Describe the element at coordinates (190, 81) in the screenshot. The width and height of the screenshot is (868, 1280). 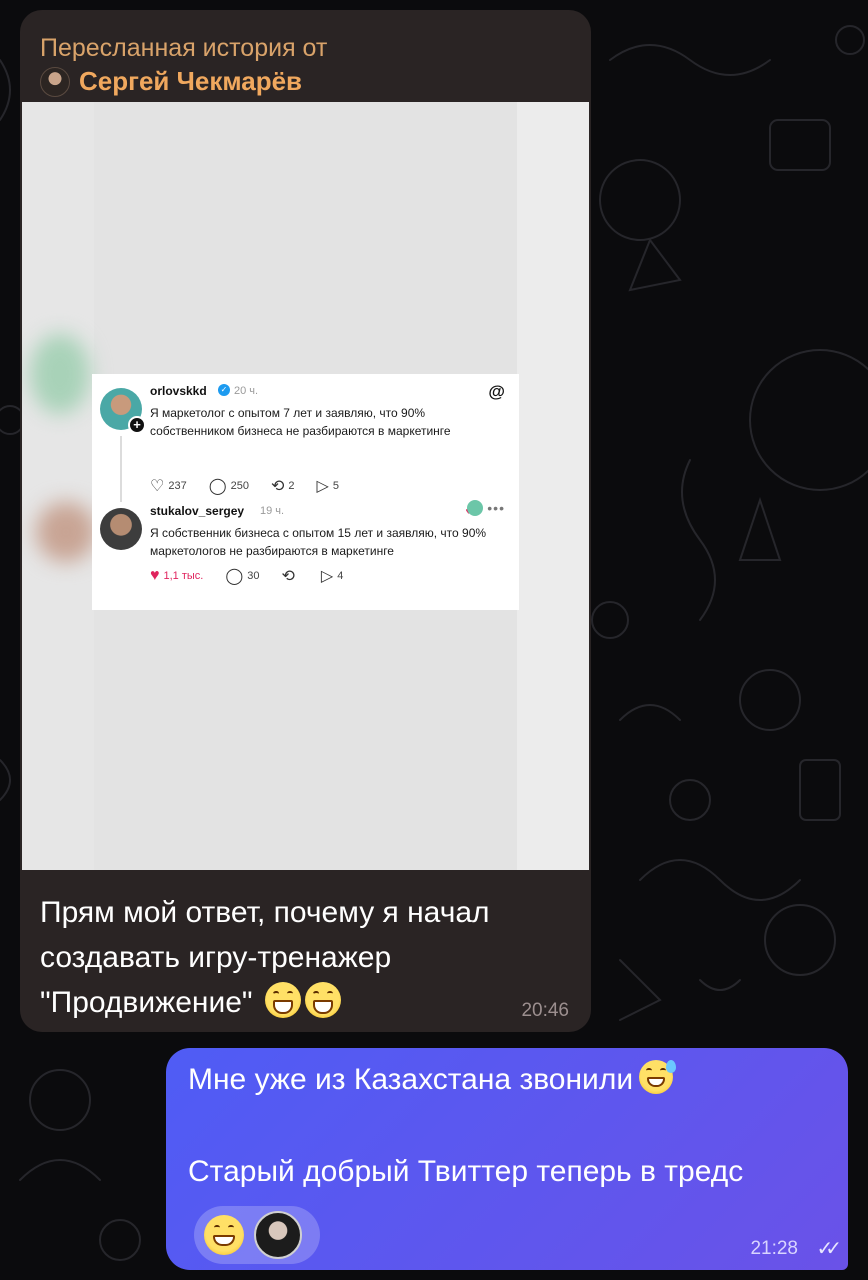
I see `forwarded-author-name: Сергей Чекмарёв` at that location.